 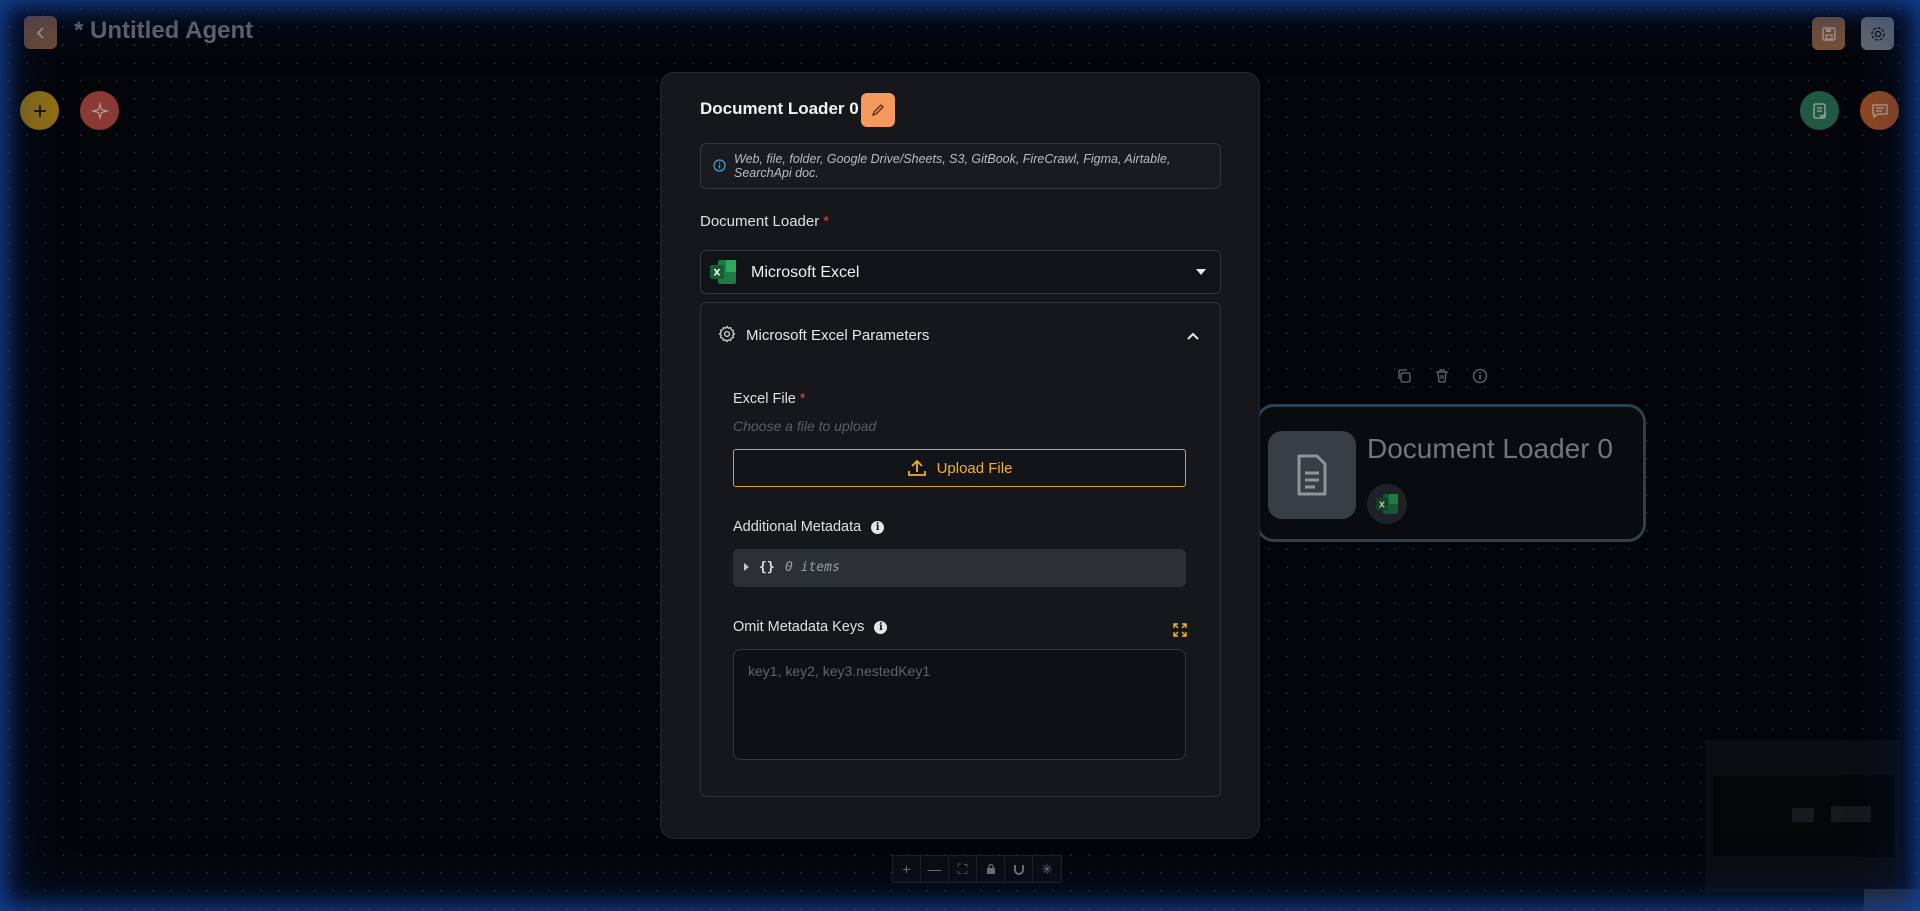 I want to click on excel-file-label: Excel File *, so click(x=769, y=399).